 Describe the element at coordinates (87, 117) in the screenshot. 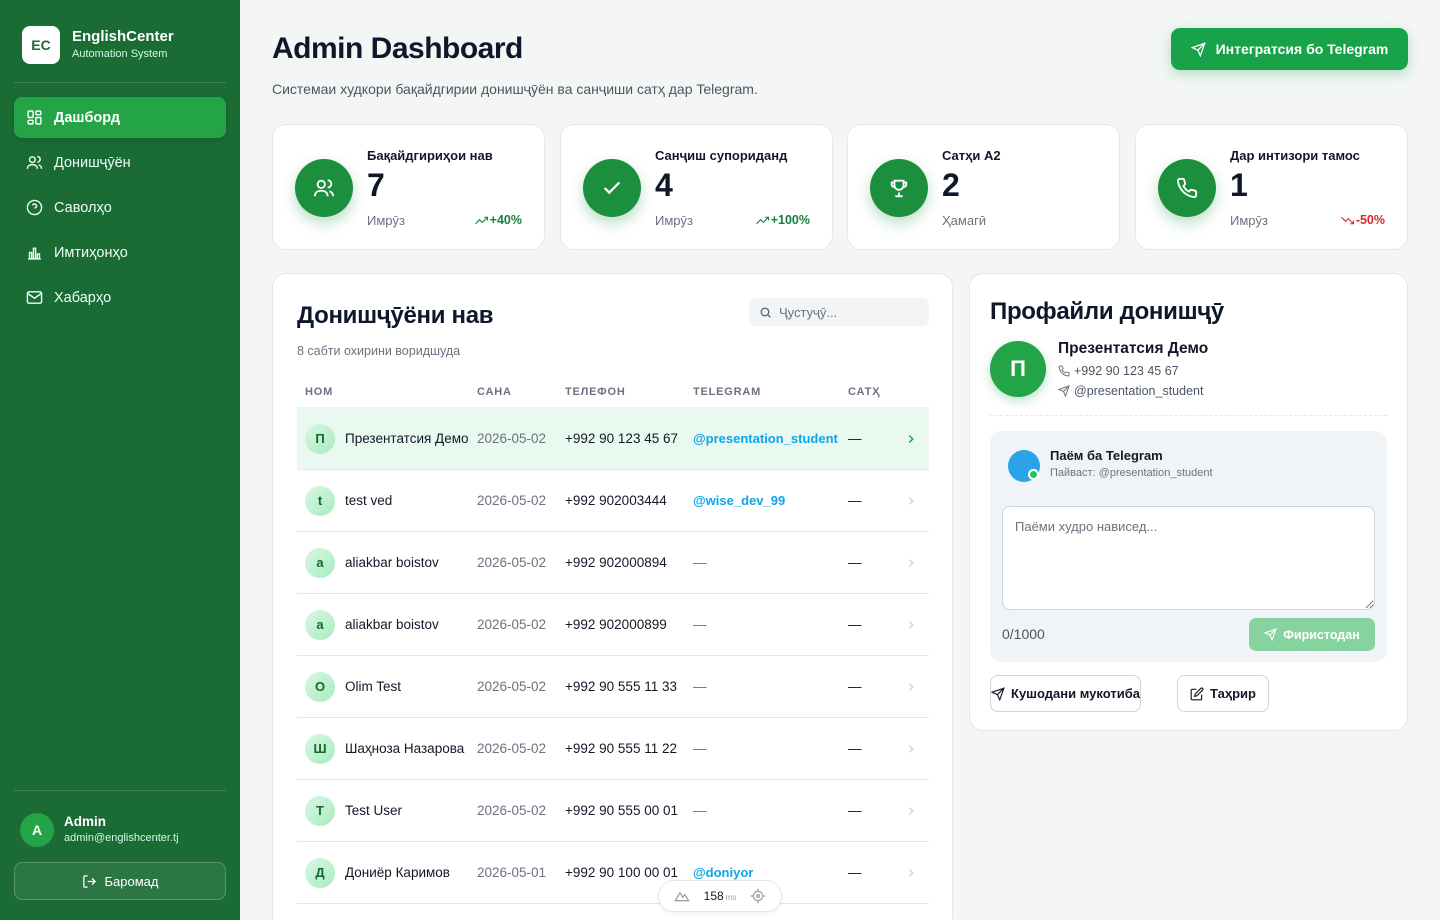

I see `sidebar-item-label: Дашборд` at that location.